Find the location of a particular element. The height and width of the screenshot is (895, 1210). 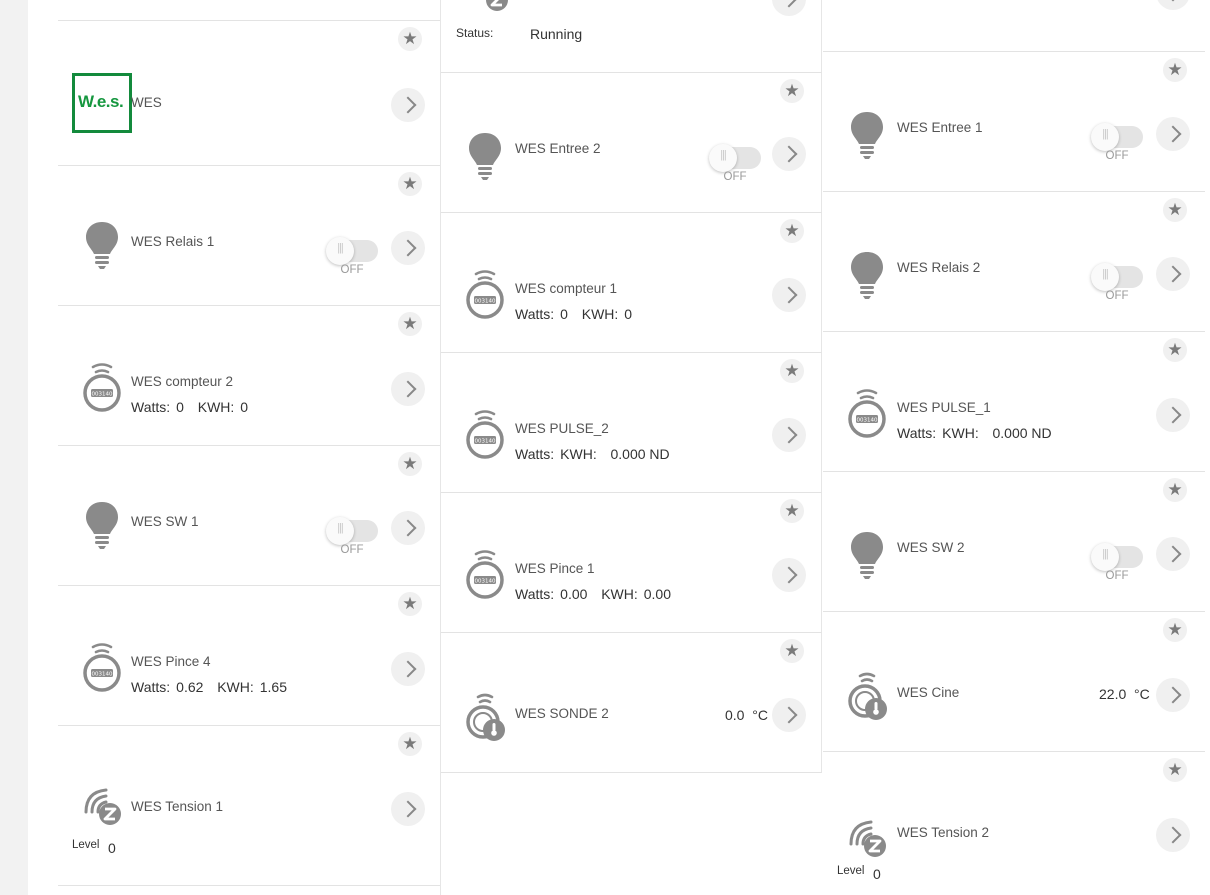

device-name: WES SW 1 is located at coordinates (165, 521).